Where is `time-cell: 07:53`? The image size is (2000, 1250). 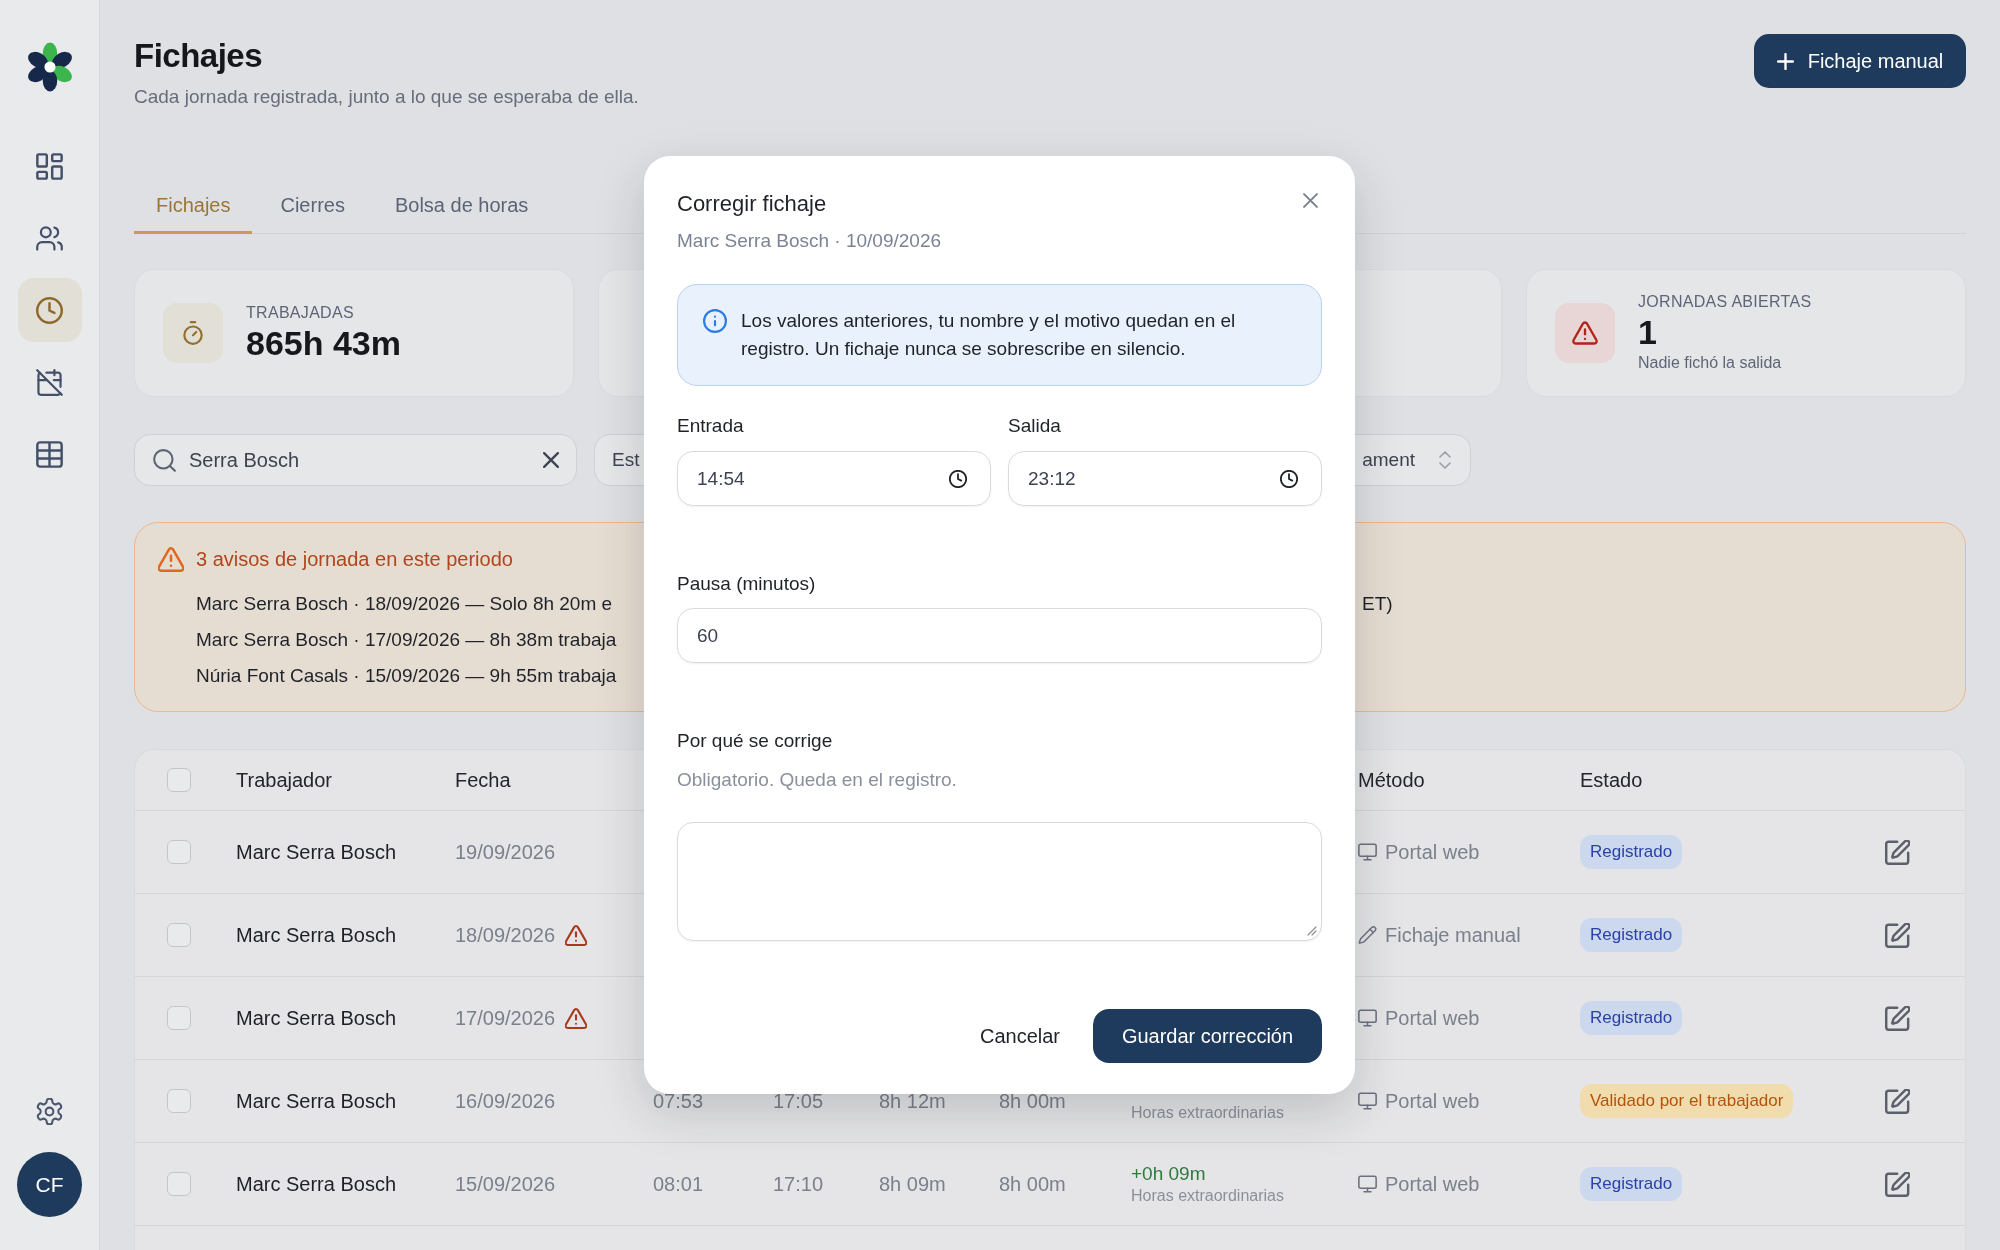 time-cell: 07:53 is located at coordinates (678, 1100).